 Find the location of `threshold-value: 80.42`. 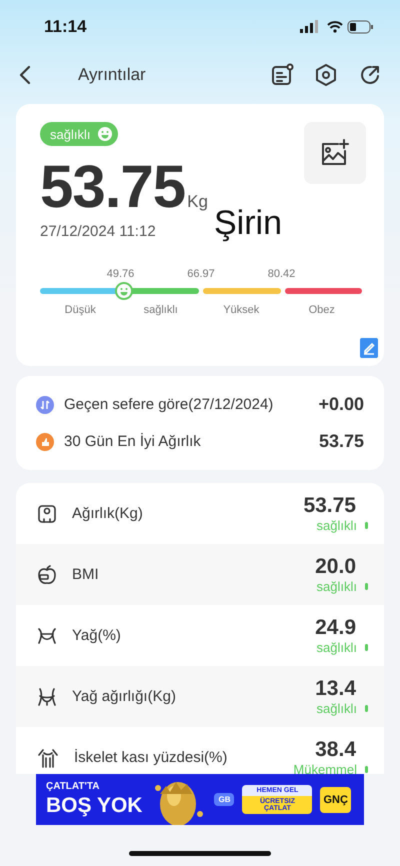

threshold-value: 80.42 is located at coordinates (282, 275).